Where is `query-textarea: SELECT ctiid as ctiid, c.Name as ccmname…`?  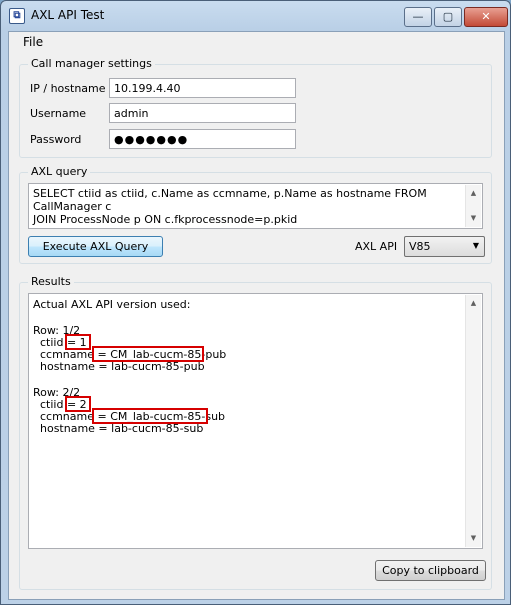
query-textarea: SELECT ctiid as ctiid, c.Name as ccmname… is located at coordinates (255, 206).